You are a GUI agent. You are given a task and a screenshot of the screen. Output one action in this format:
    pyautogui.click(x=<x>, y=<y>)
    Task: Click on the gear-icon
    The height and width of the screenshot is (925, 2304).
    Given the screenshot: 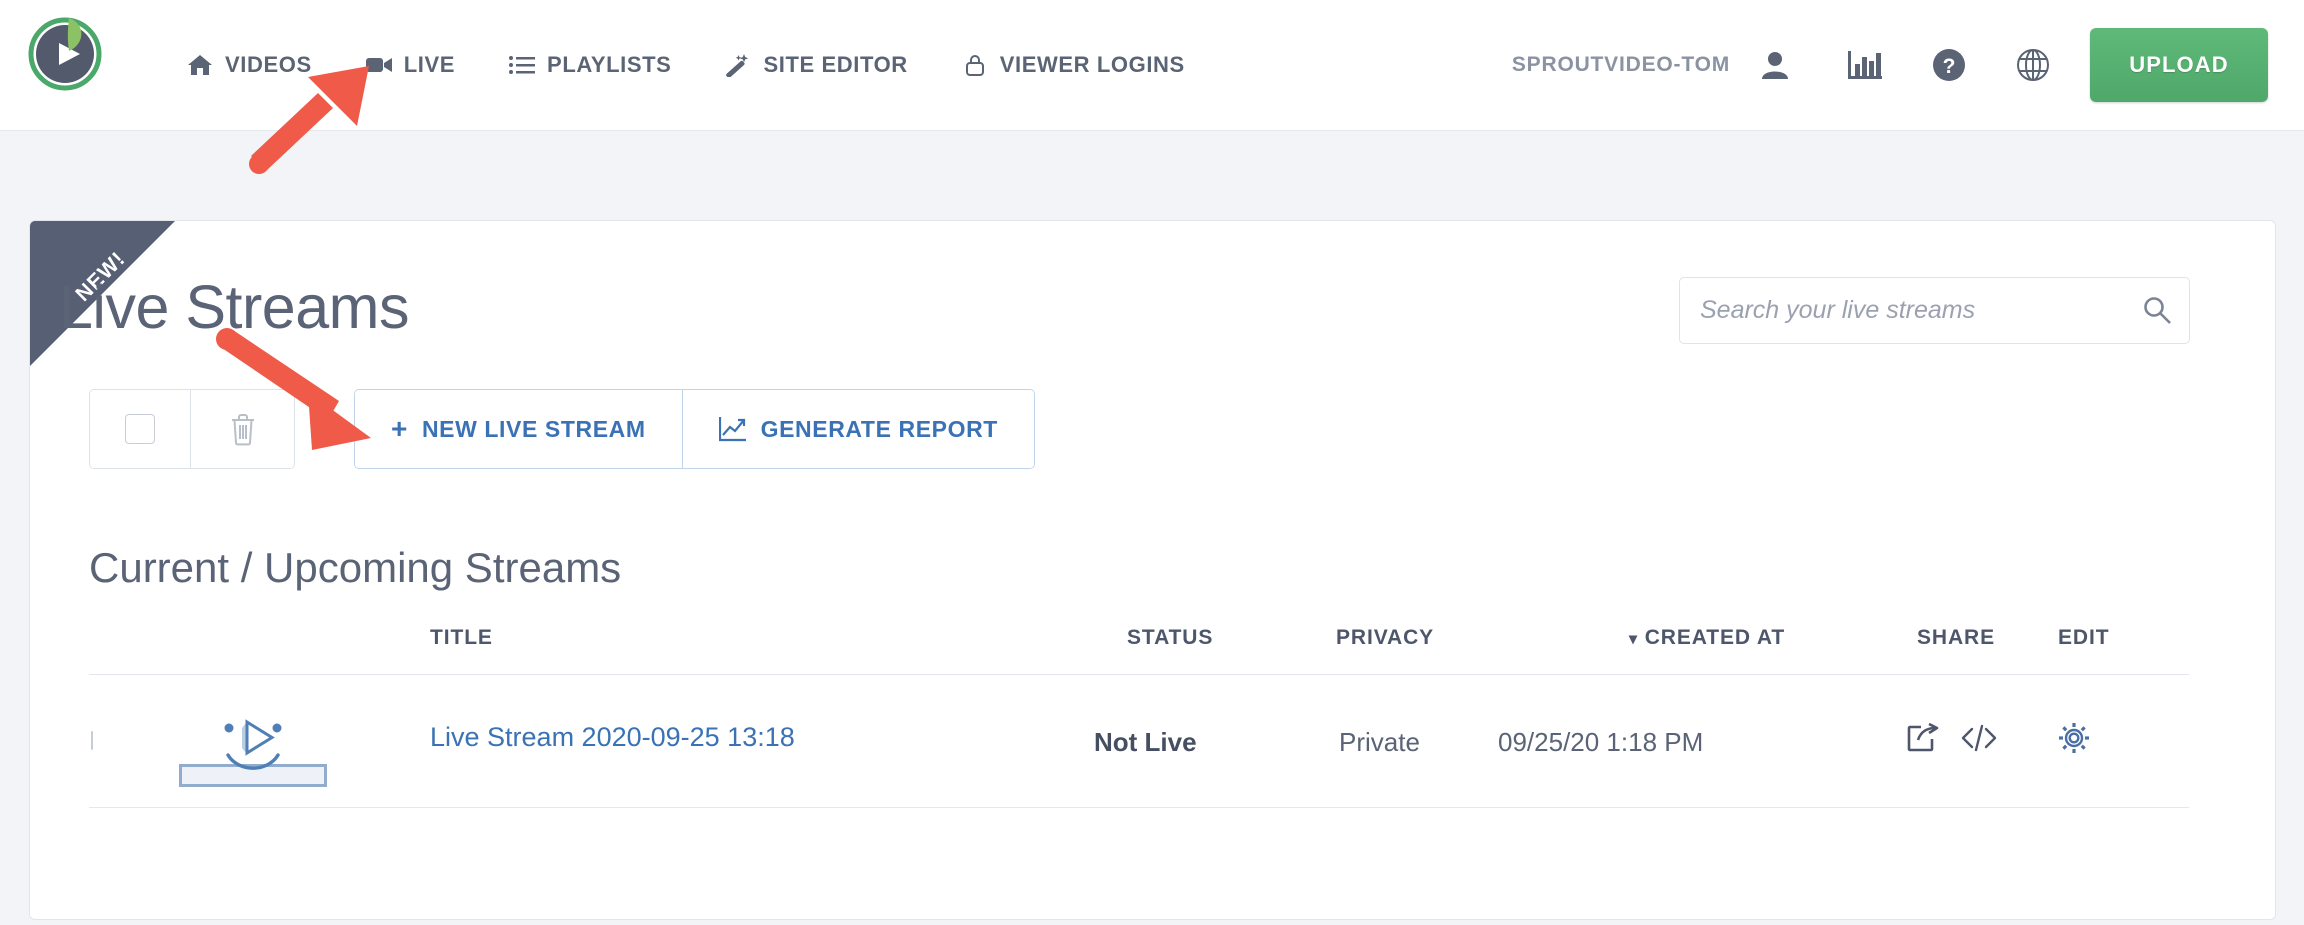 What is the action you would take?
    pyautogui.click(x=2074, y=738)
    